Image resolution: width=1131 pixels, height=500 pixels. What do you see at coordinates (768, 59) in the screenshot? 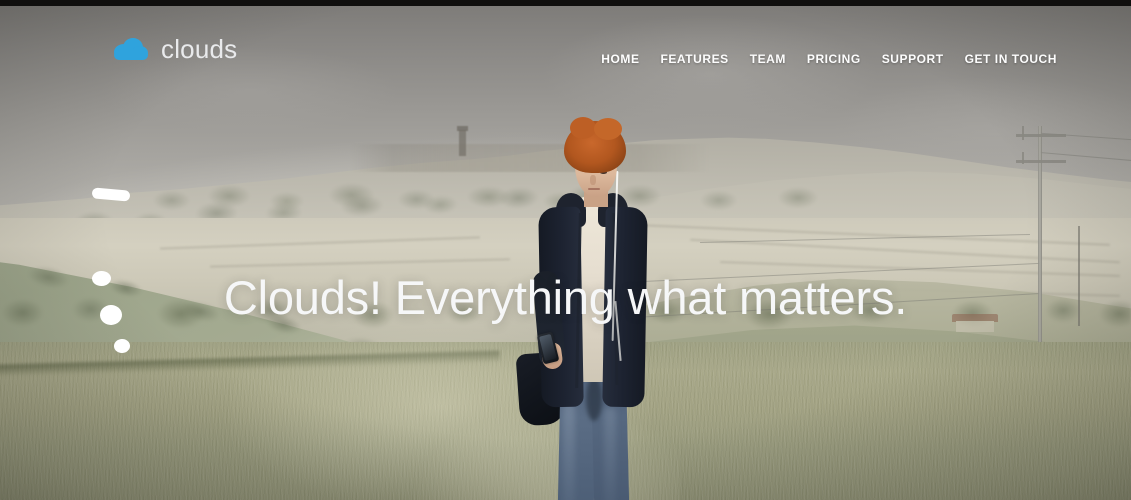
I see `nav-item-team: TEAM` at bounding box center [768, 59].